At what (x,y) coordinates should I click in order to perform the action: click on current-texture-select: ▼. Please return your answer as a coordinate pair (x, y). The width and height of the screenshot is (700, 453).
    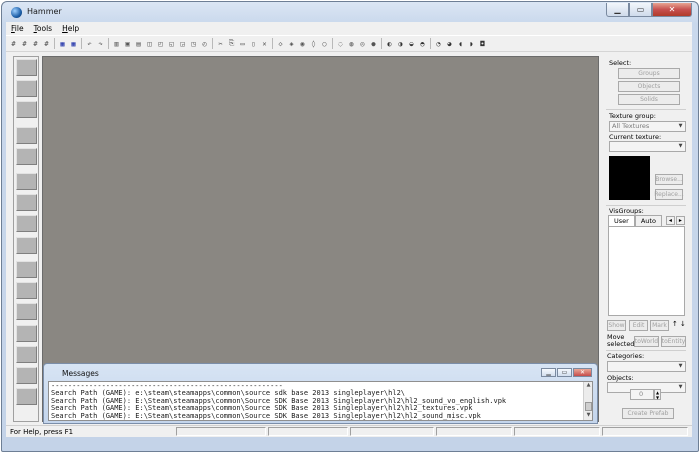
    Looking at the image, I should click on (647, 146).